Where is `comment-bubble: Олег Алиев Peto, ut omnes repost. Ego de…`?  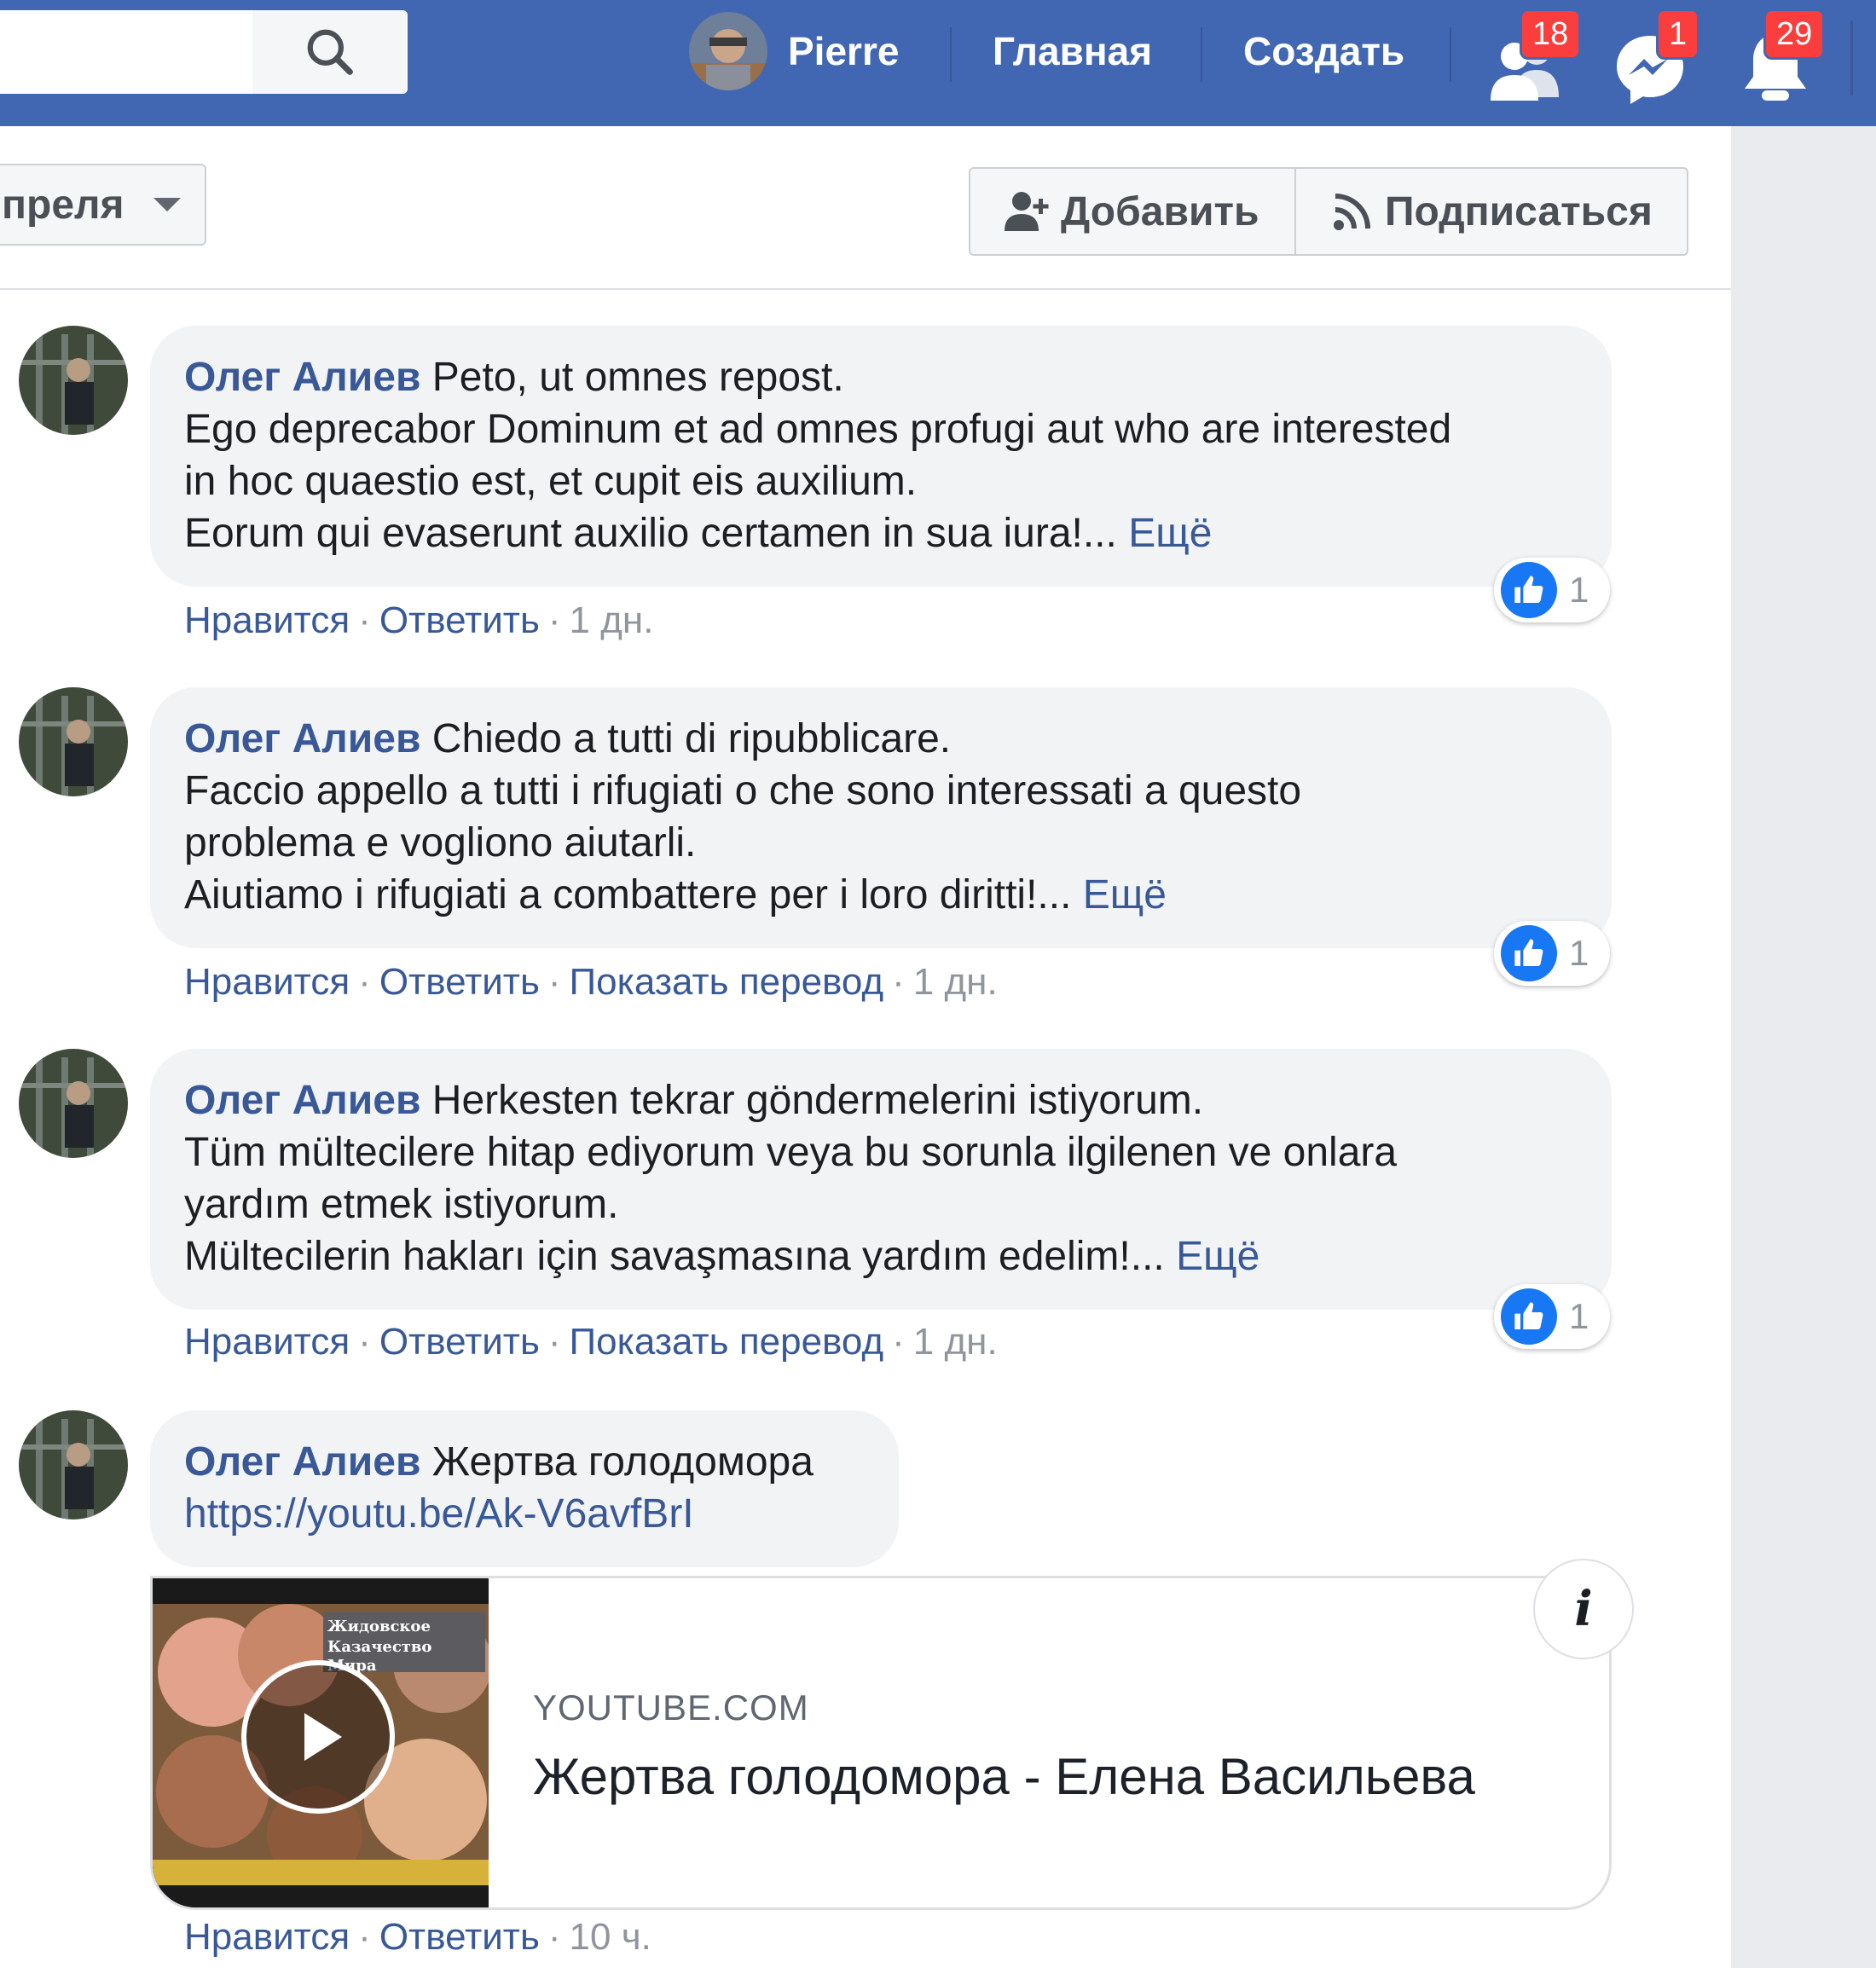
comment-bubble: Олег Алиев Peto, ut omnes repost. Ego de… is located at coordinates (881, 456).